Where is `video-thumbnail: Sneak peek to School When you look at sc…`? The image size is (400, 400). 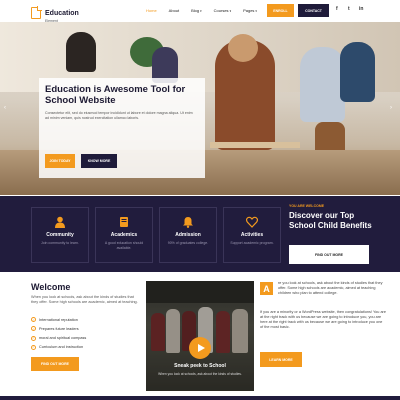 video-thumbnail: Sneak peek to School When you look at sc… is located at coordinates (200, 336).